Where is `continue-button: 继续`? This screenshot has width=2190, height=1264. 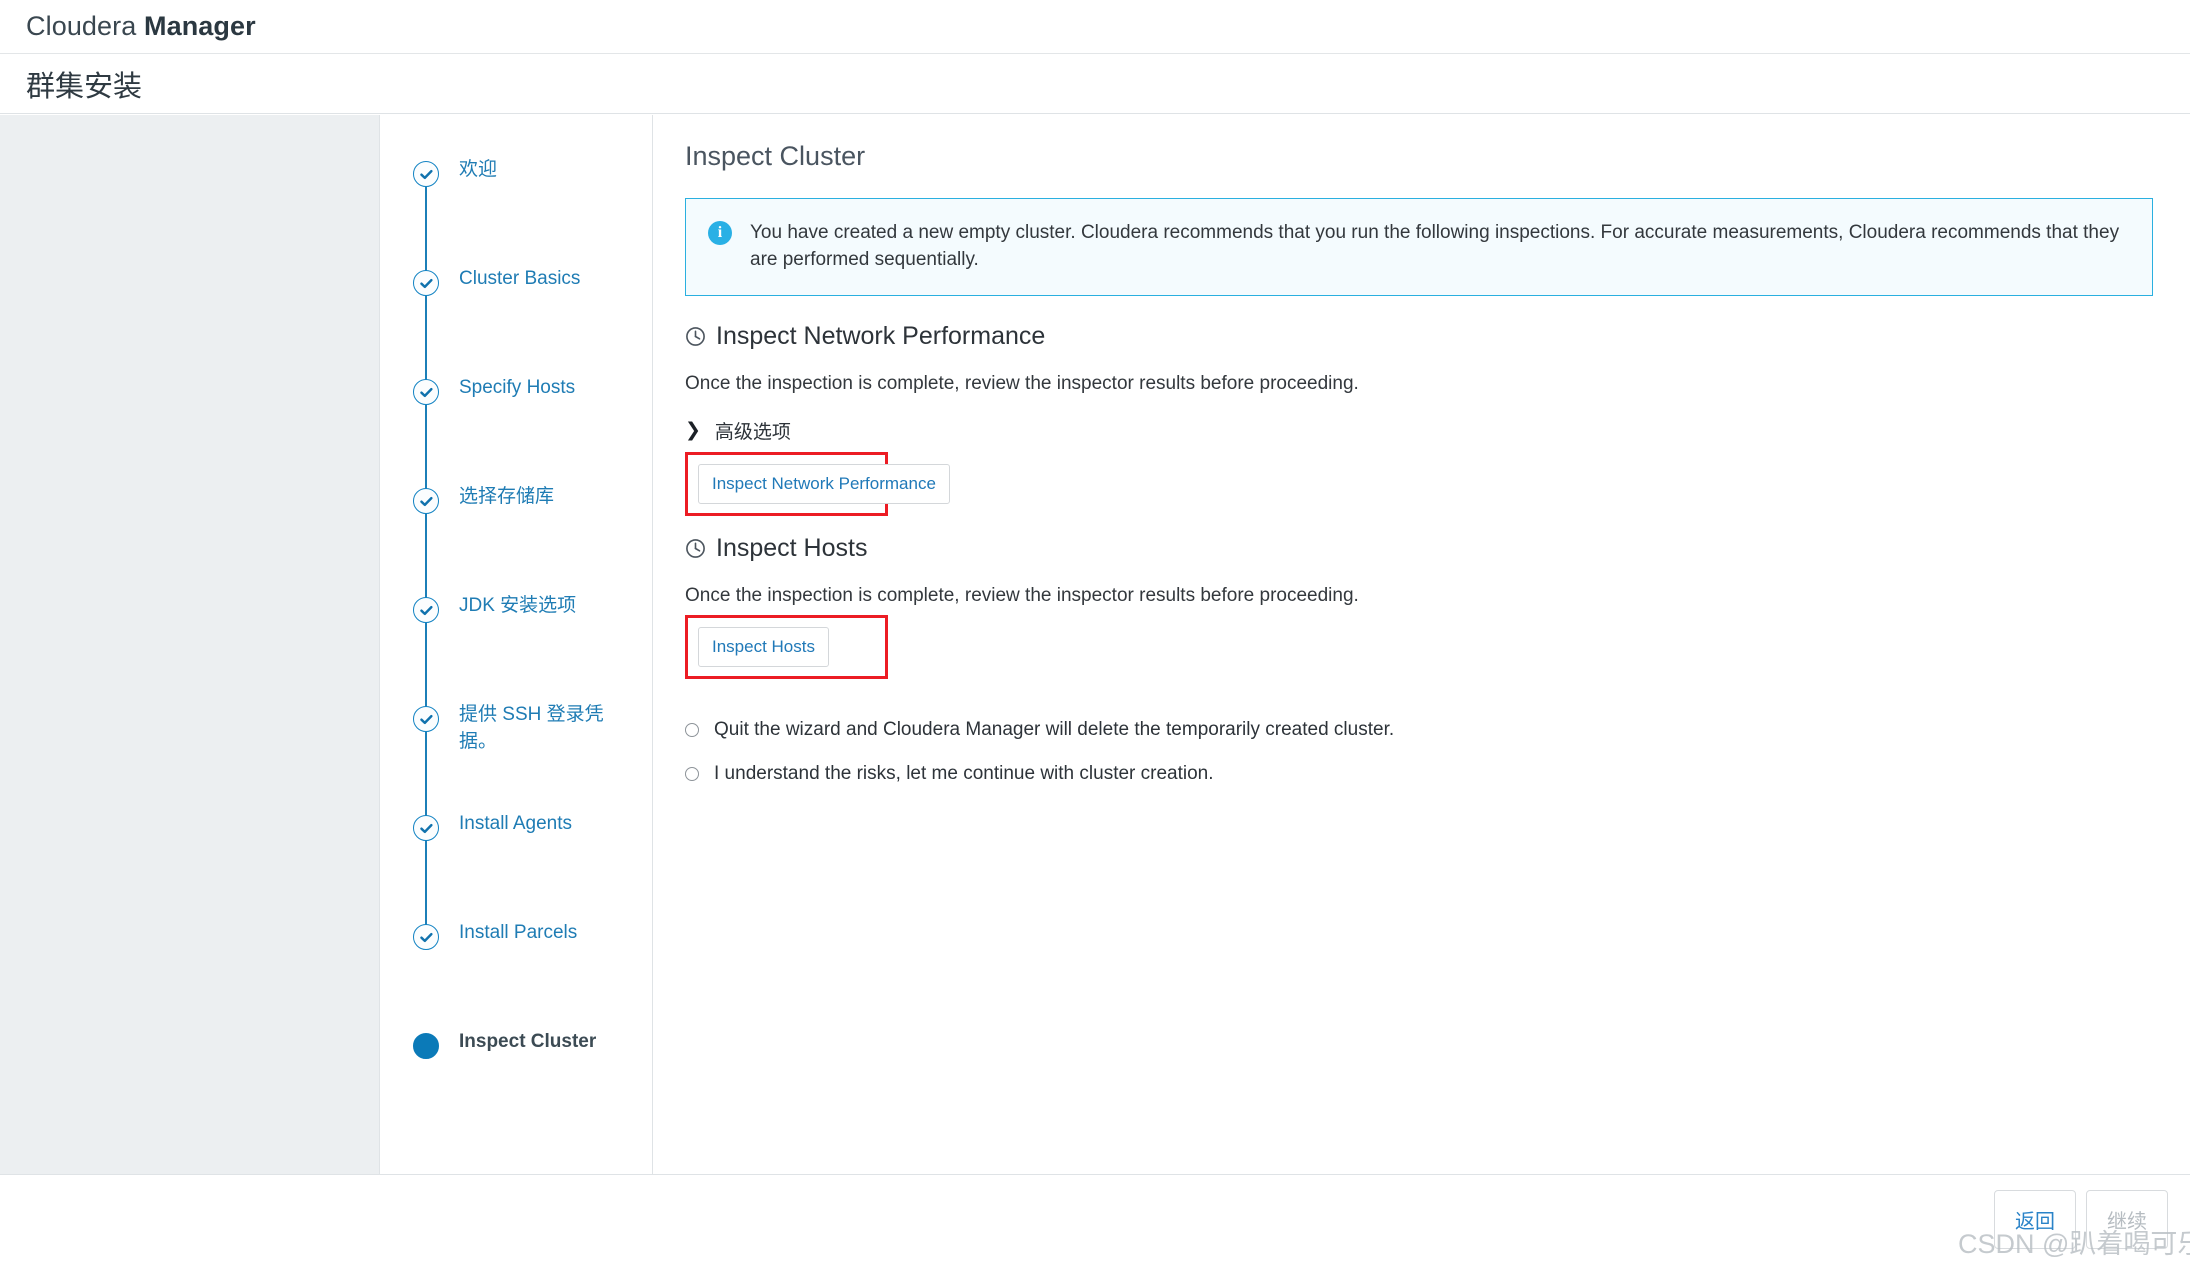
continue-button: 继续 is located at coordinates (2127, 1219).